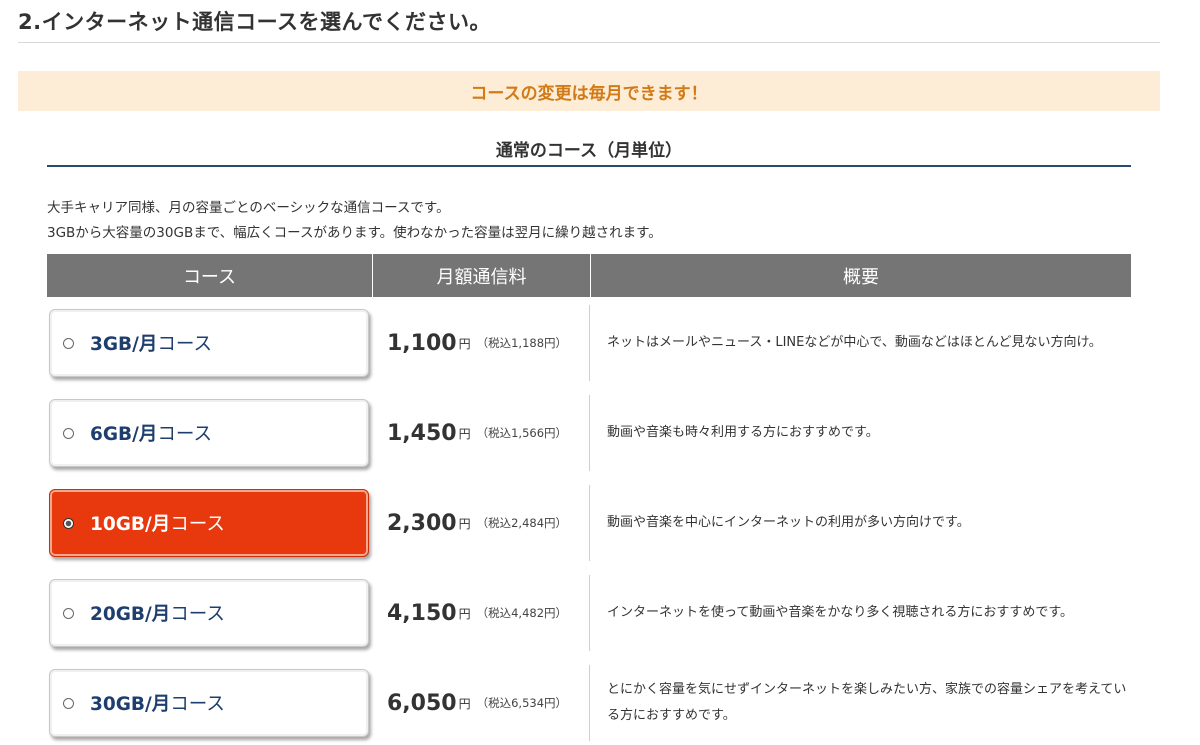  Describe the element at coordinates (422, 703) in the screenshot. I see `price-amount: 6,050` at that location.